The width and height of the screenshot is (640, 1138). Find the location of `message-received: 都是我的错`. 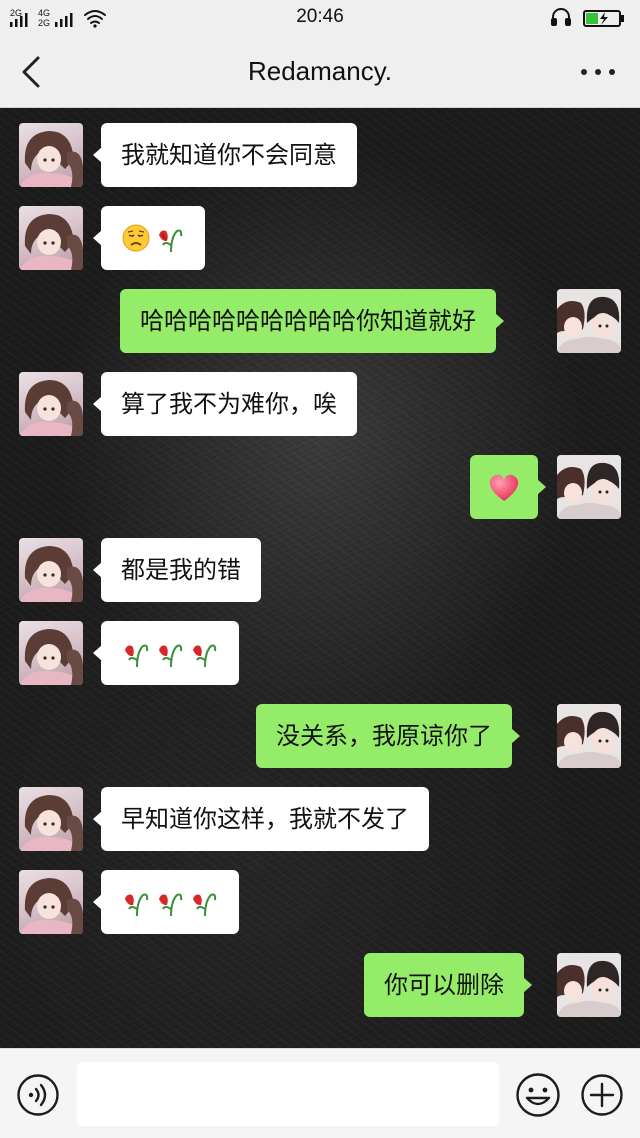

message-received: 都是我的错 is located at coordinates (320, 570).